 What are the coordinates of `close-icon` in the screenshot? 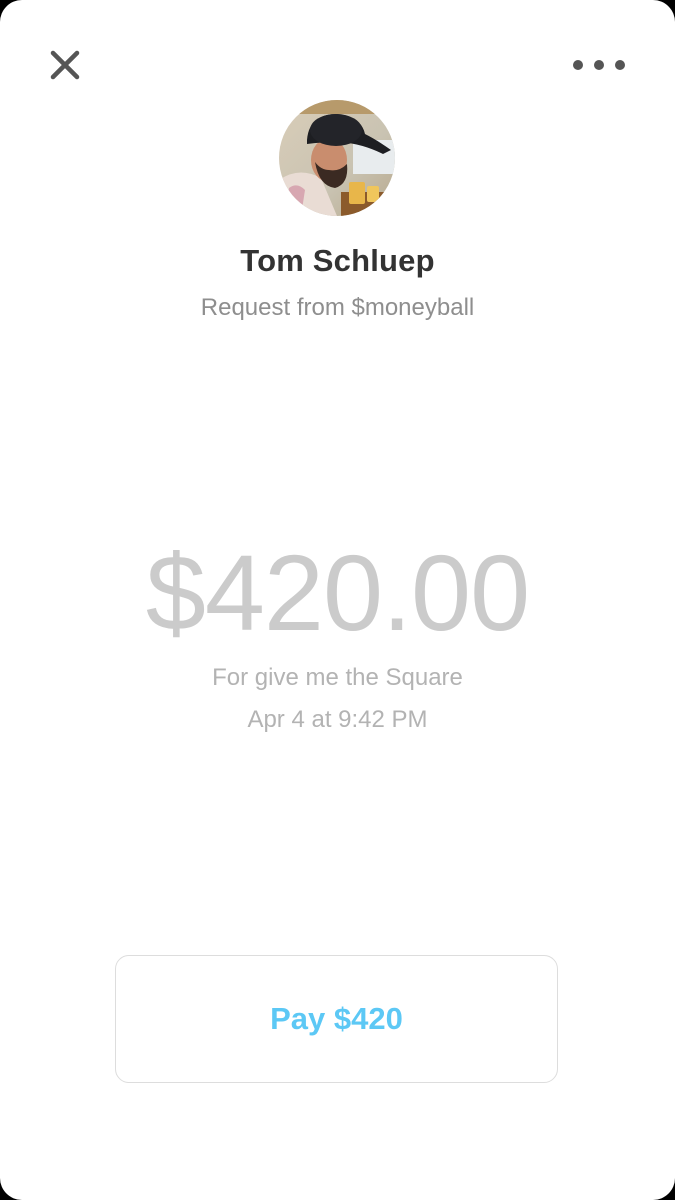 It's located at (65, 65).